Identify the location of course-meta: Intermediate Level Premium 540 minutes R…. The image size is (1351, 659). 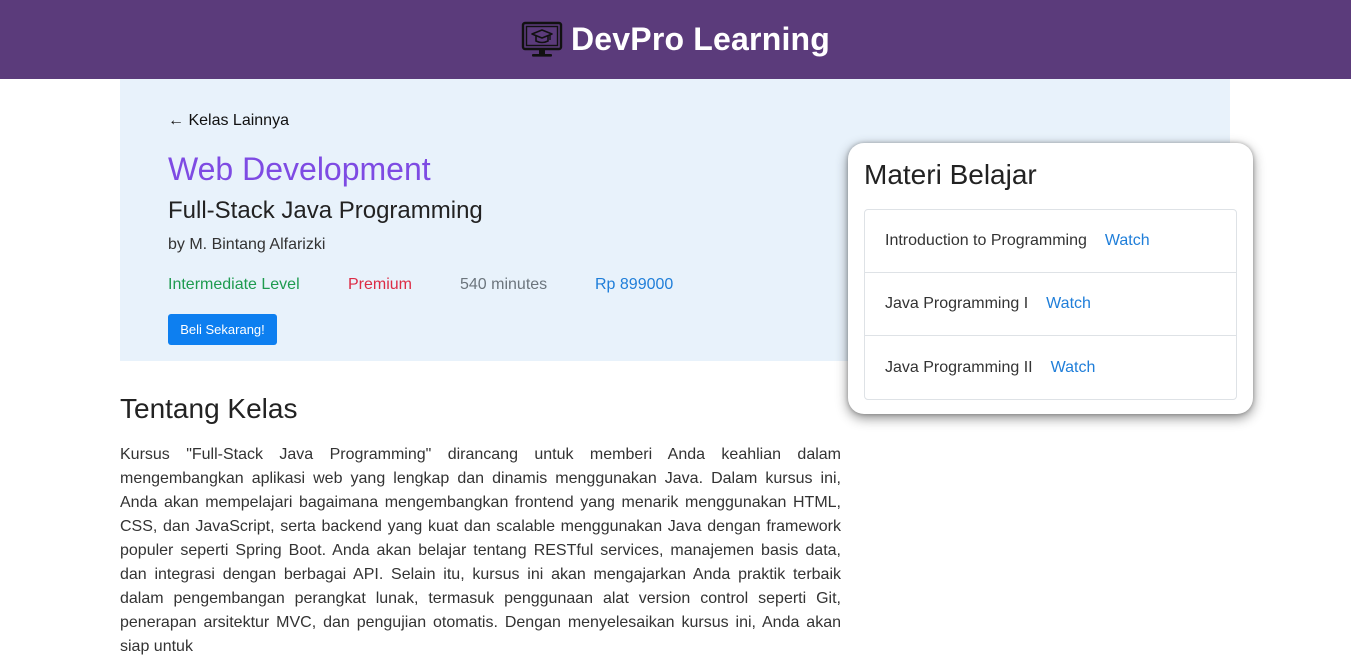
(420, 285).